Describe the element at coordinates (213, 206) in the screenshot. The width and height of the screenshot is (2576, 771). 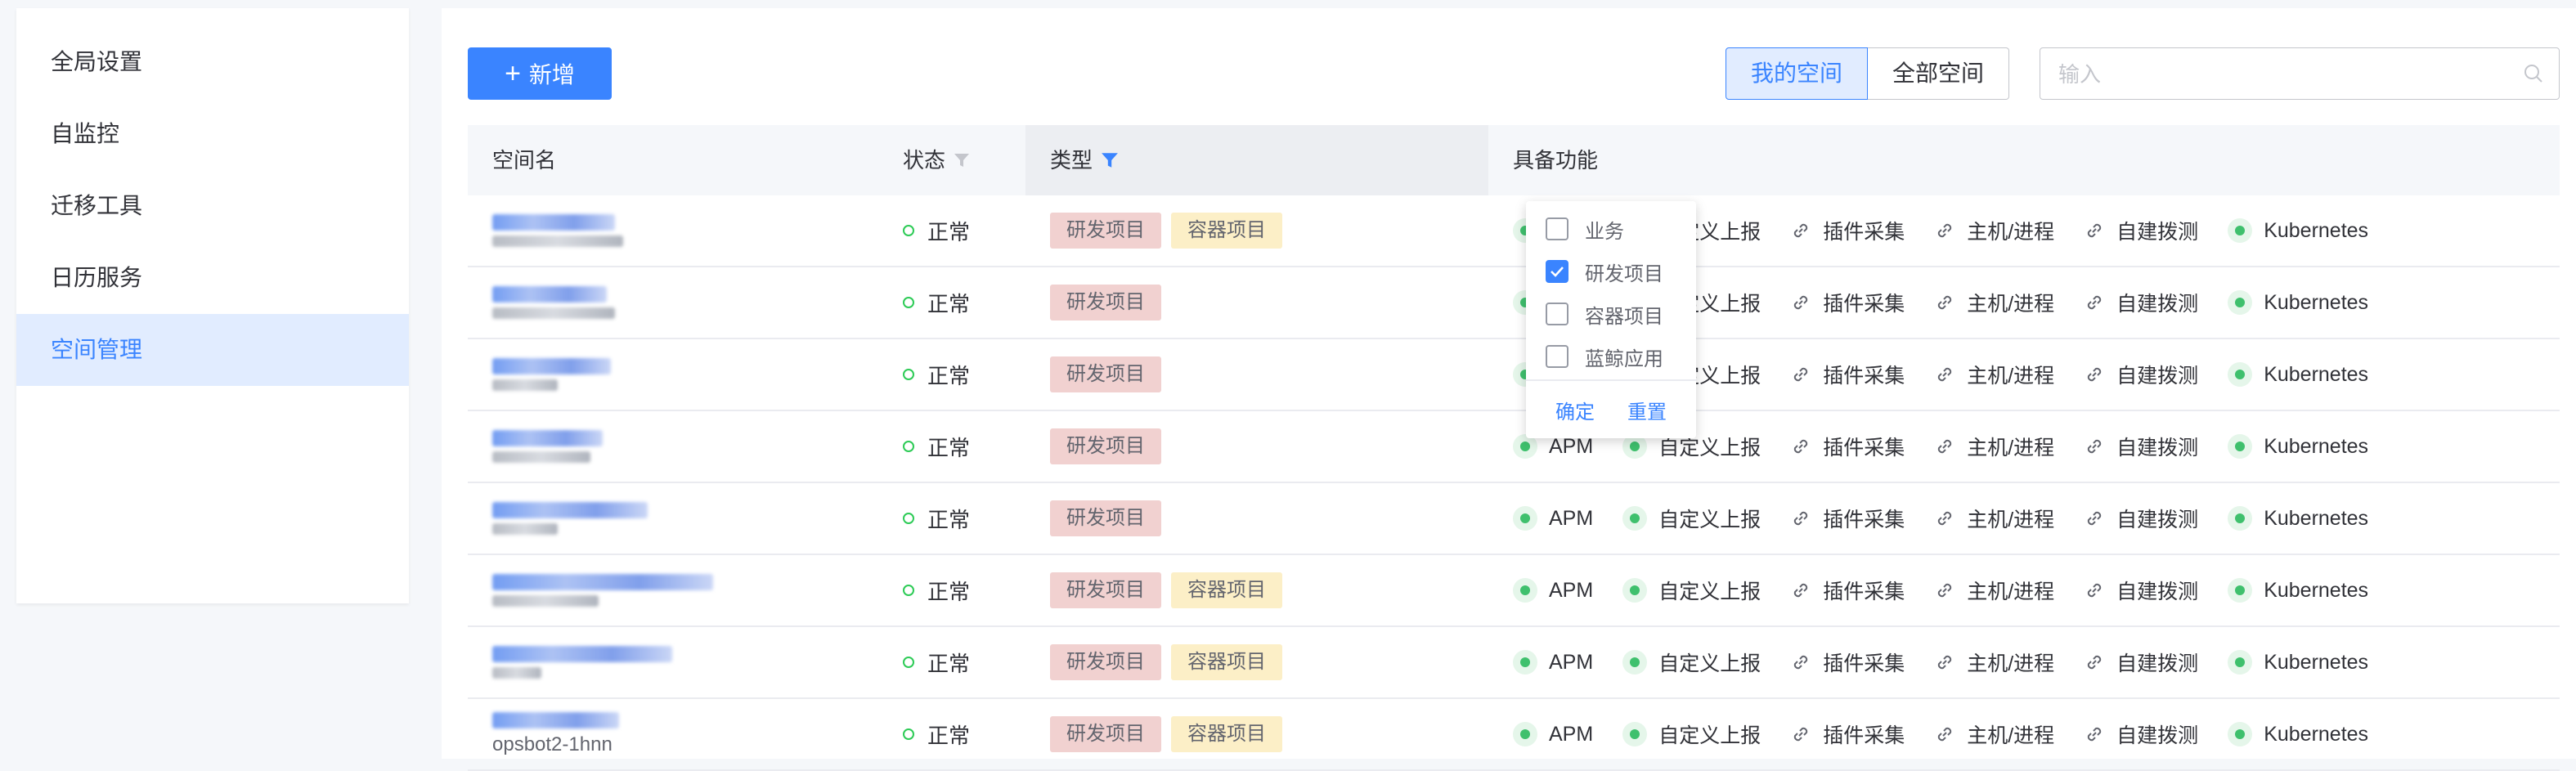
I see `sidebar-item-migration-tool: 迁移工具` at that location.